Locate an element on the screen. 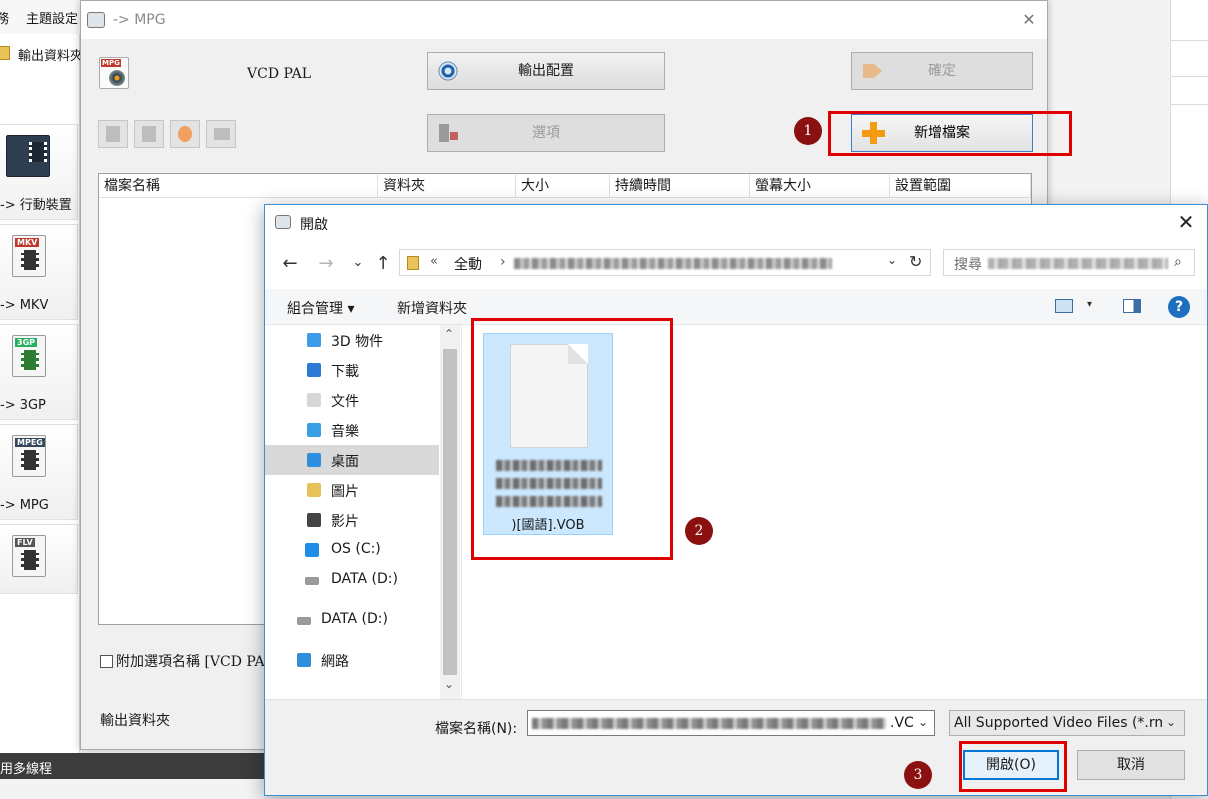 This screenshot has height=799, width=1208. flv-tag: FLV is located at coordinates (25, 542).